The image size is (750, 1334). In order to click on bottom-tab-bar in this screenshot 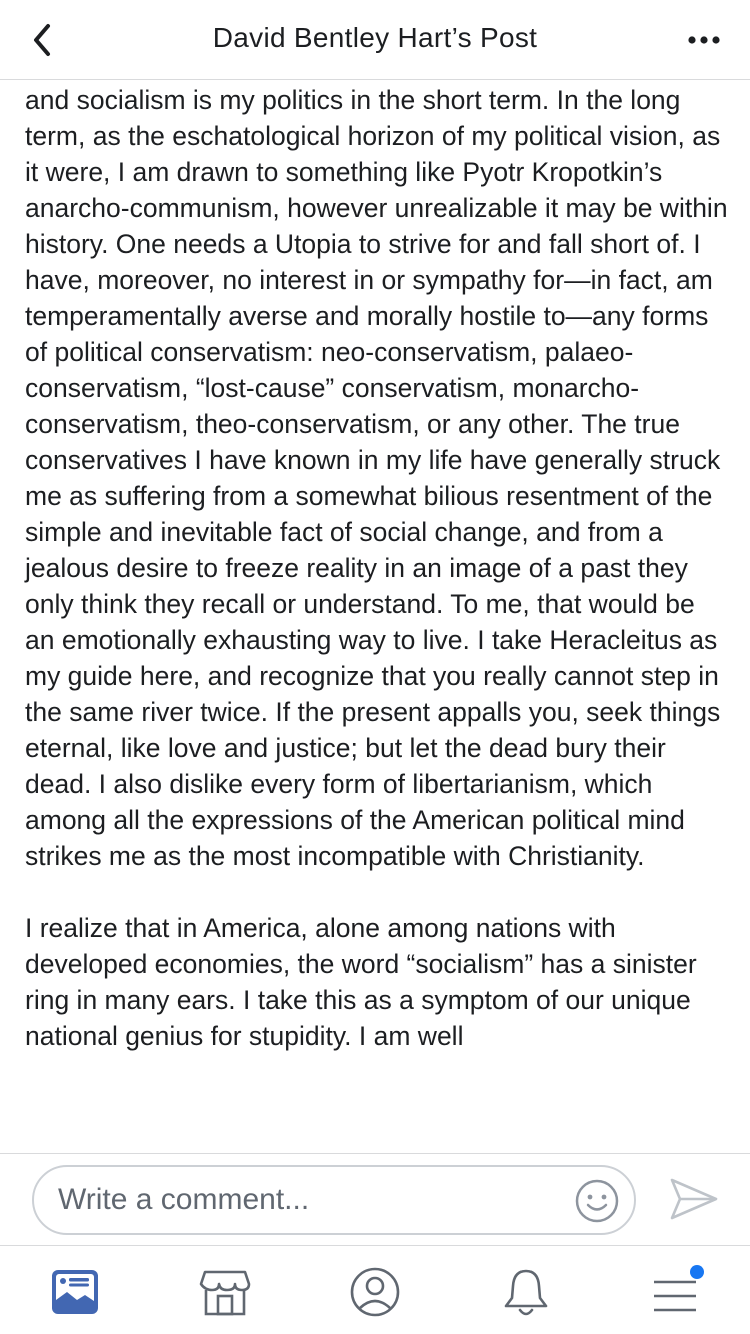, I will do `click(375, 1289)`.